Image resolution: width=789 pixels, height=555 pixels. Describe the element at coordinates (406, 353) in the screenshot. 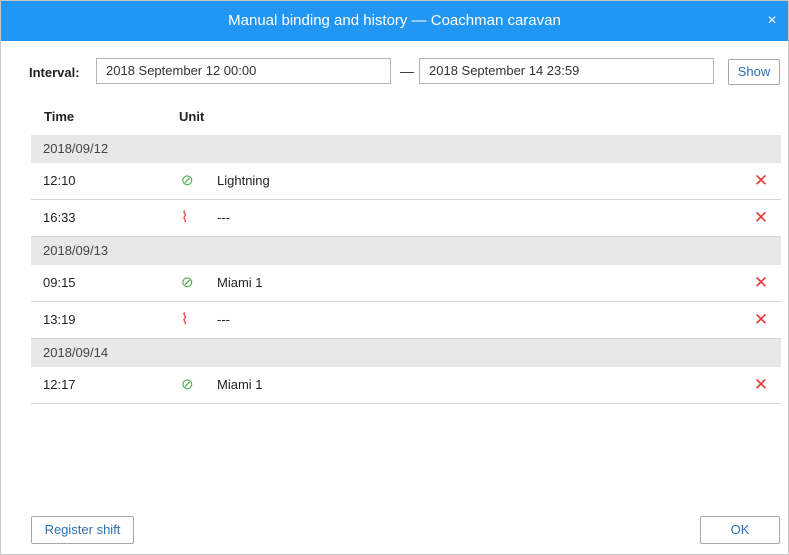

I see `date-group-header: 2018/09/14` at that location.